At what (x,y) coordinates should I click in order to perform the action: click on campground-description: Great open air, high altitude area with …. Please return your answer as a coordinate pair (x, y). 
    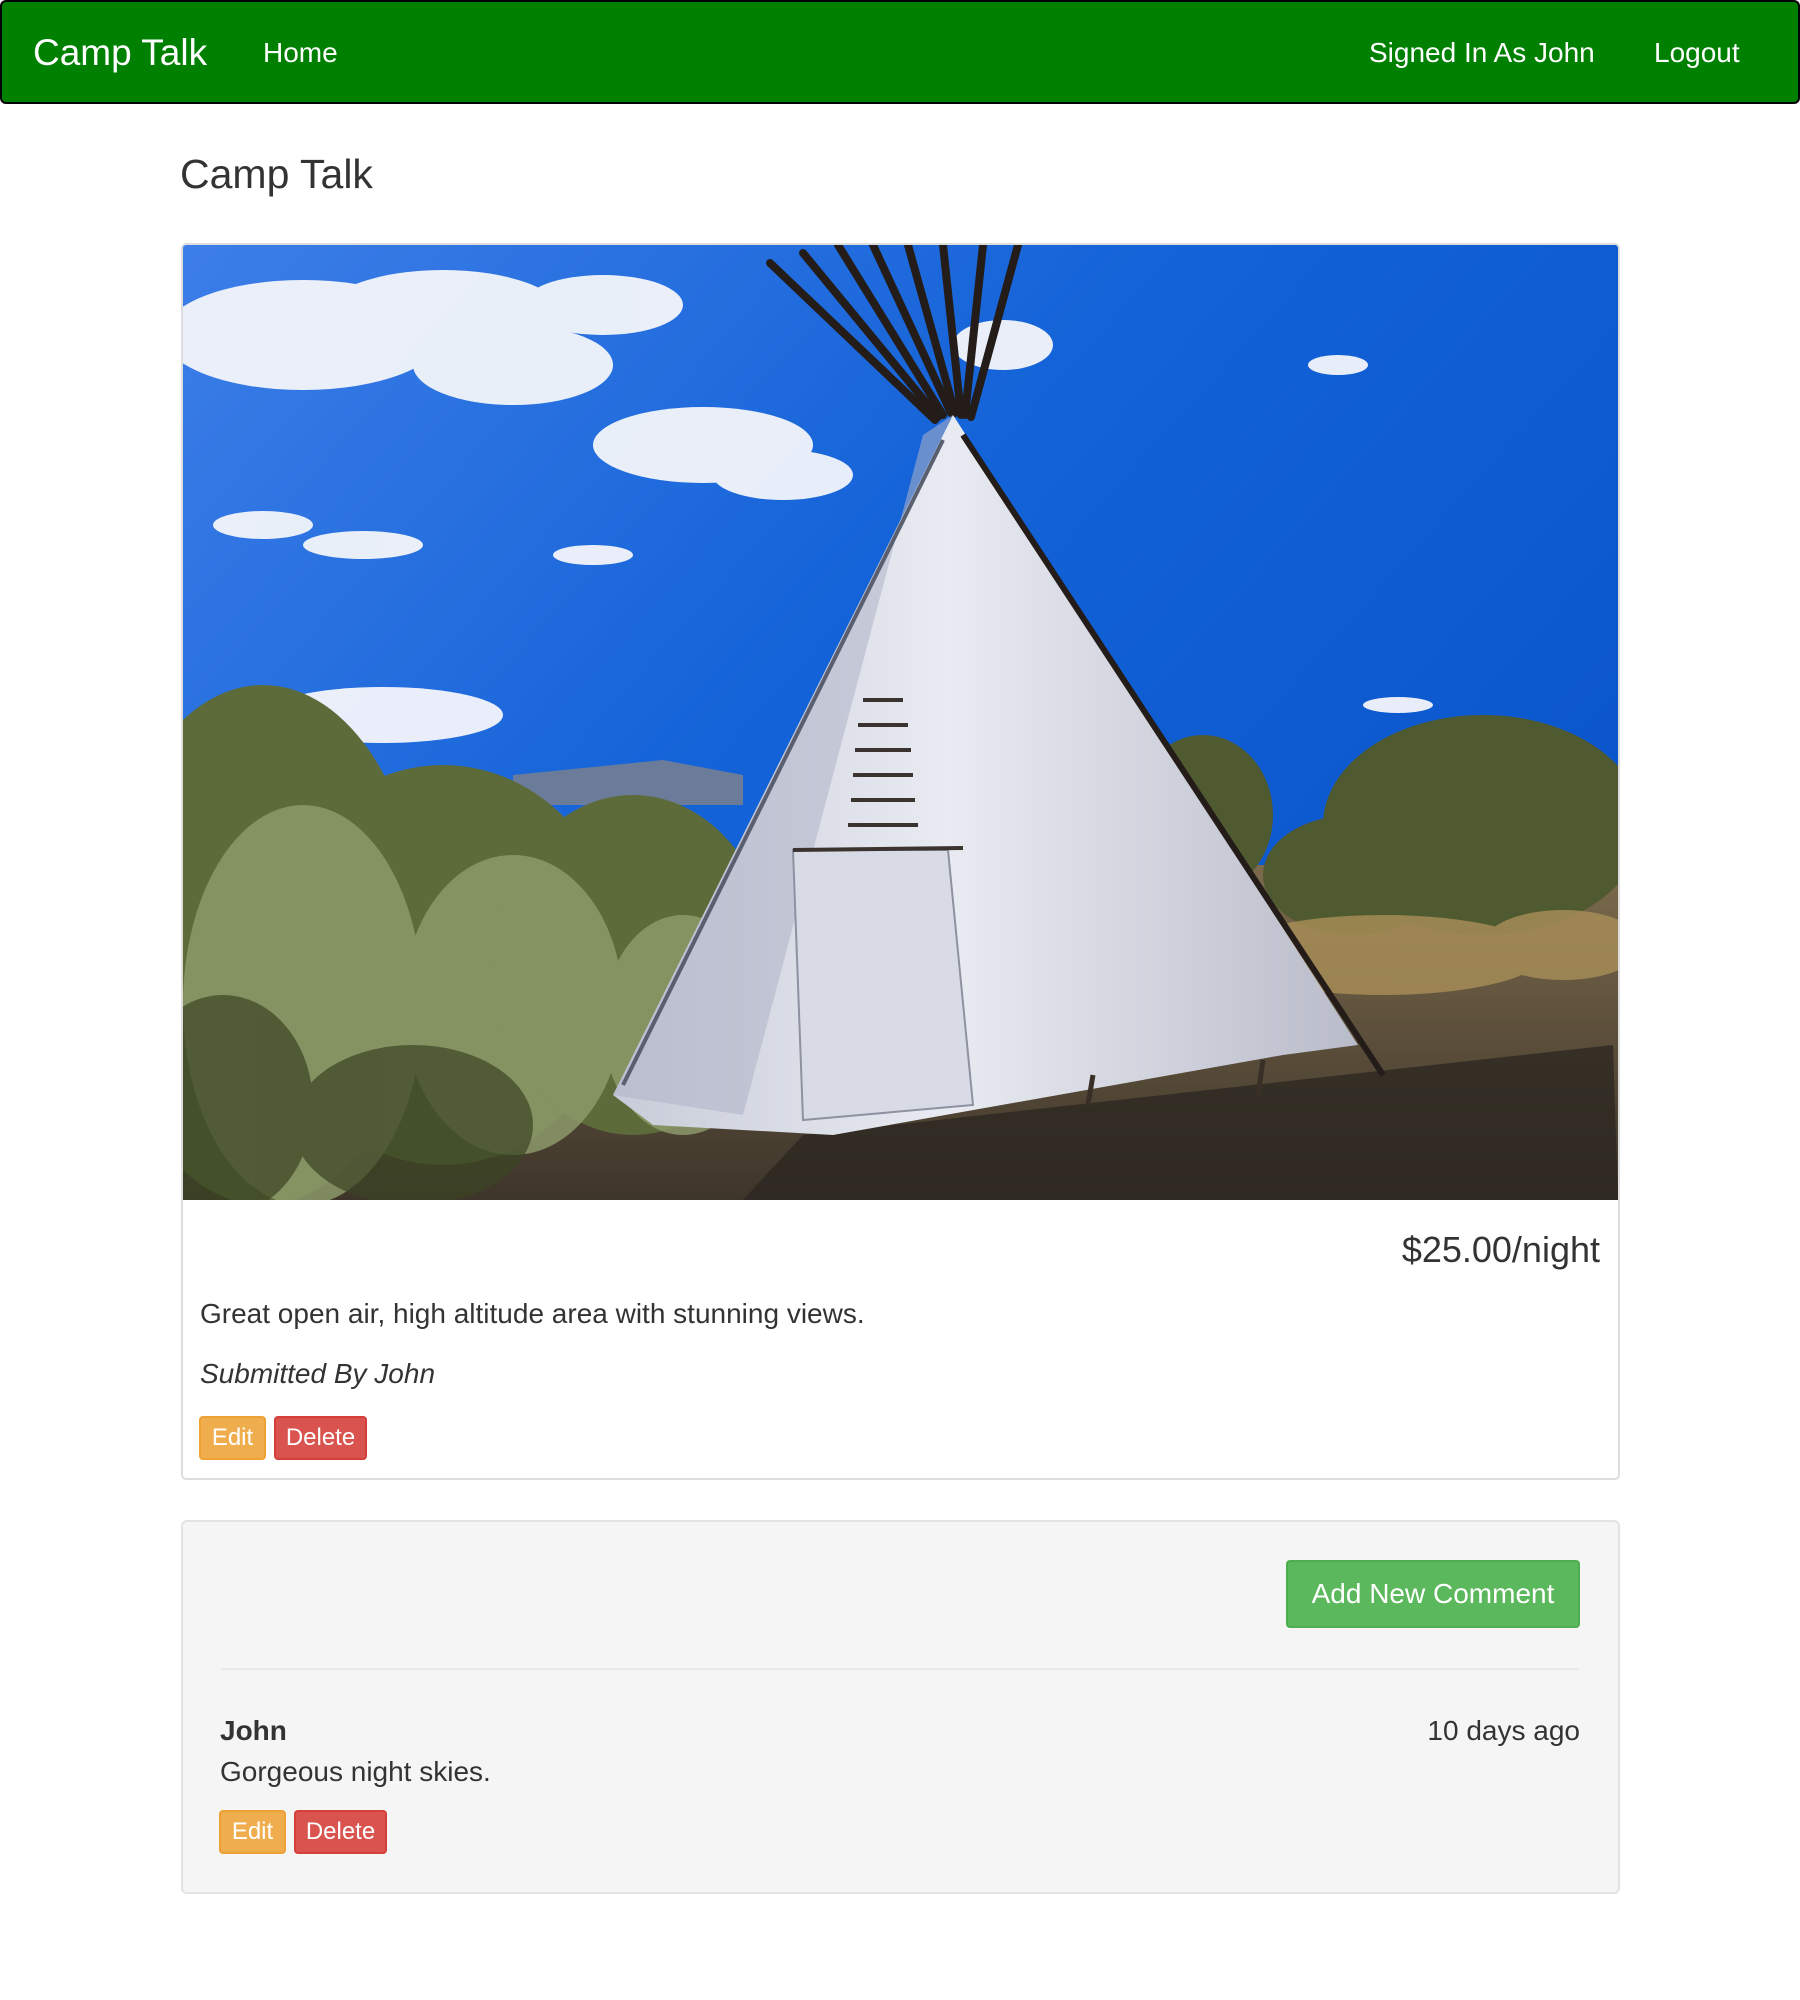
    Looking at the image, I should click on (532, 1313).